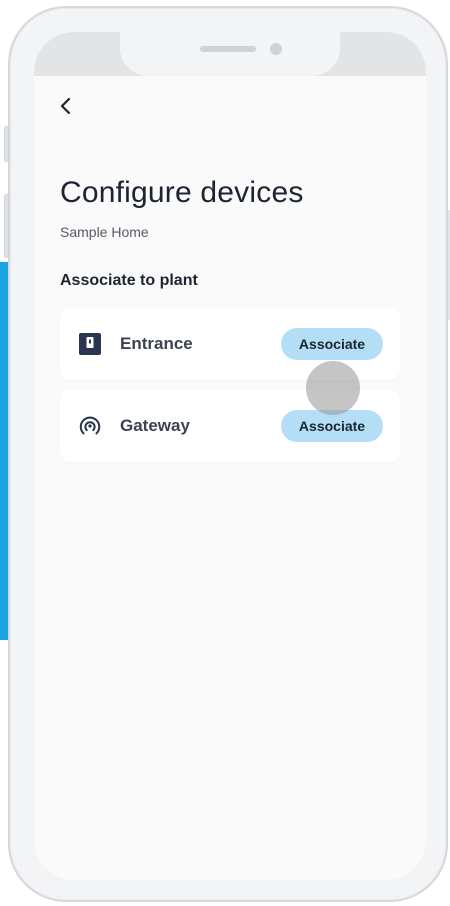 The image size is (450, 906). I want to click on chevron-left-icon, so click(66, 108).